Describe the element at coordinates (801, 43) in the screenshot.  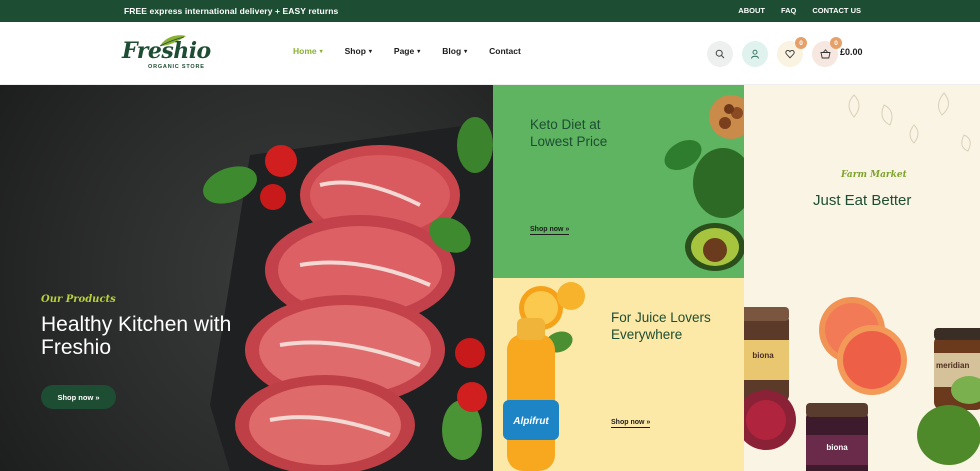
I see `wishlist-count-badge: 0` at that location.